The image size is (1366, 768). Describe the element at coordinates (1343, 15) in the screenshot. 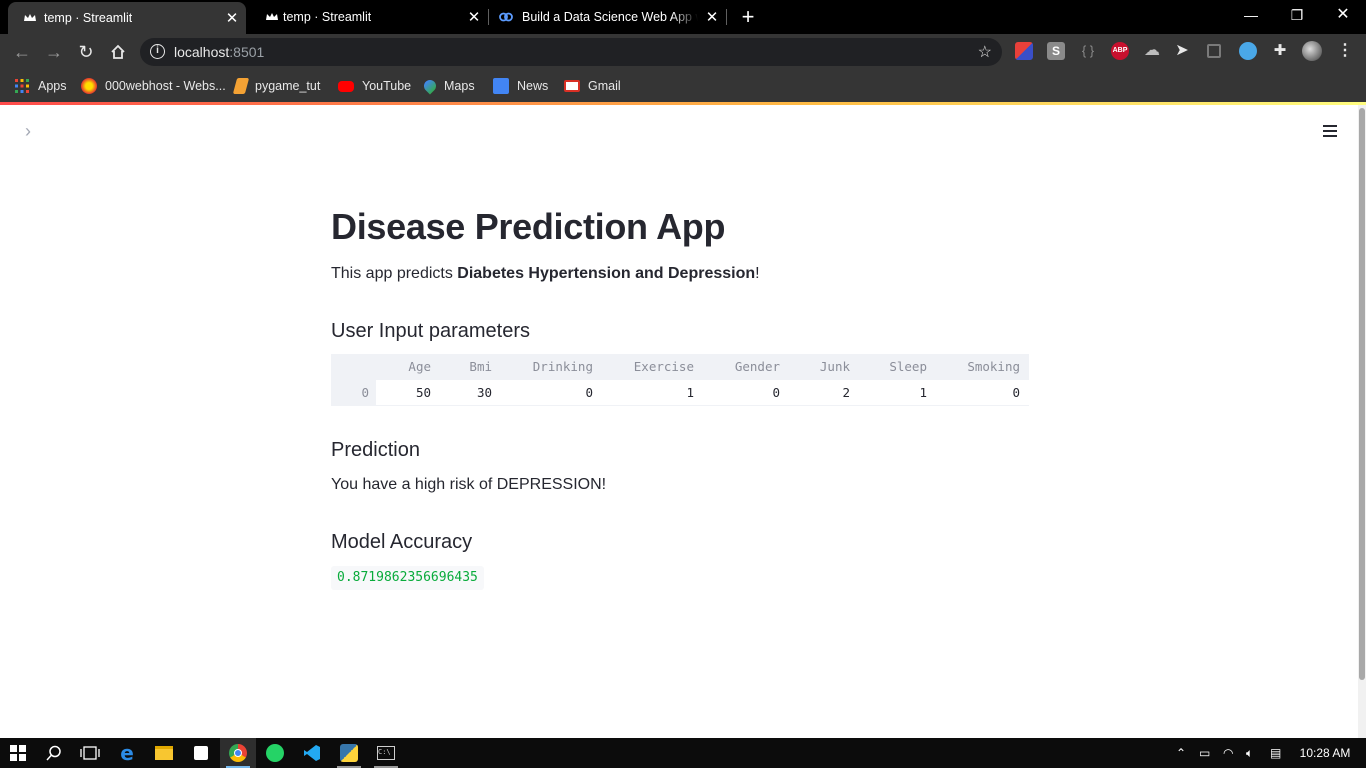

I see `close-window-button: ✕` at that location.